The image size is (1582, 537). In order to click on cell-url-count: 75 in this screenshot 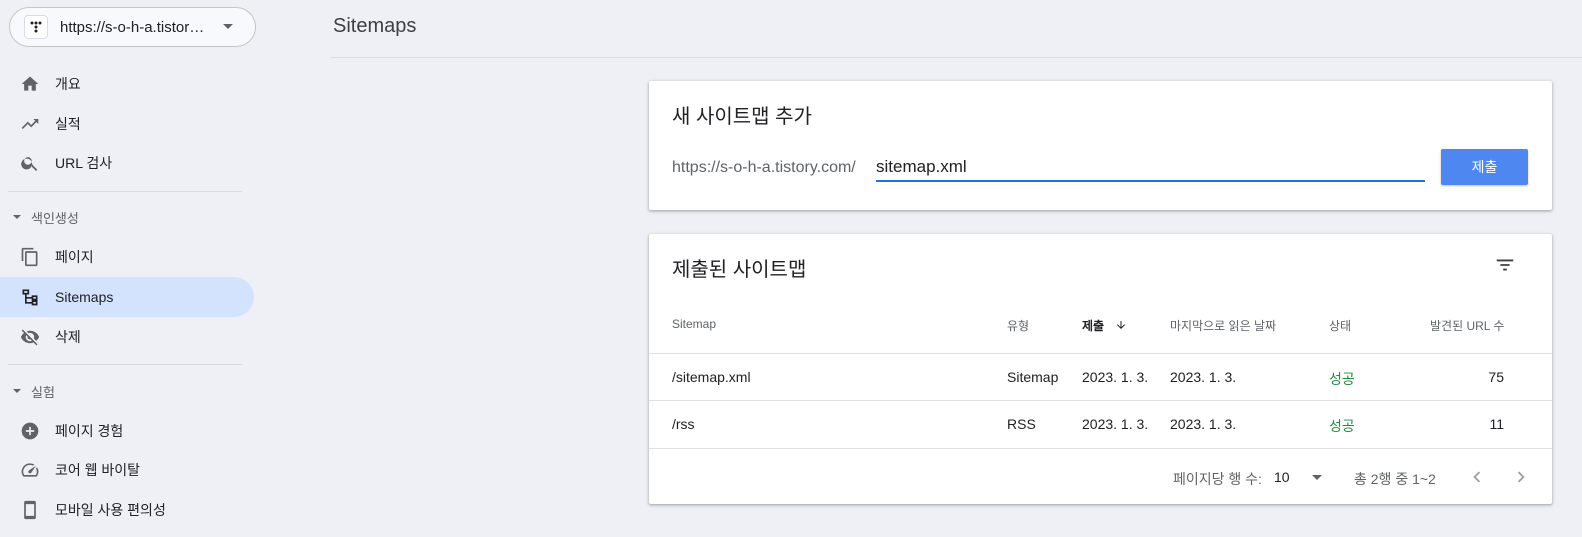, I will do `click(1496, 377)`.